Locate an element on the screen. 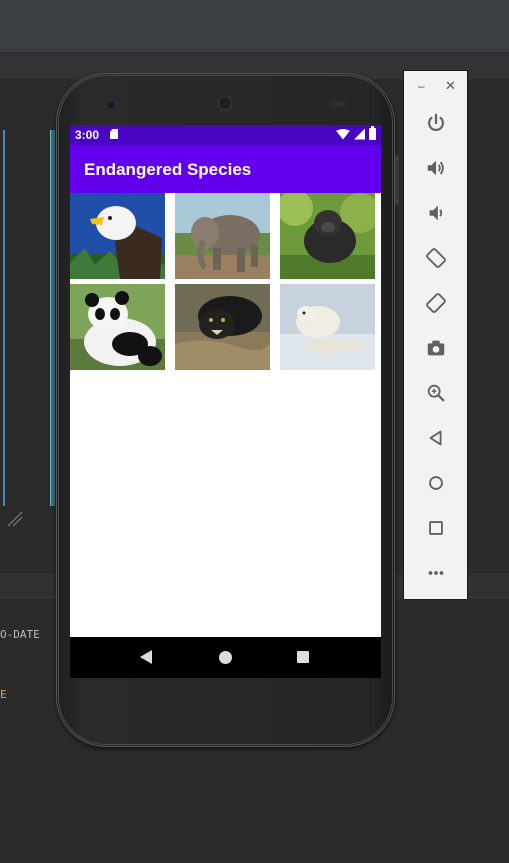  signal-icon is located at coordinates (359, 134).